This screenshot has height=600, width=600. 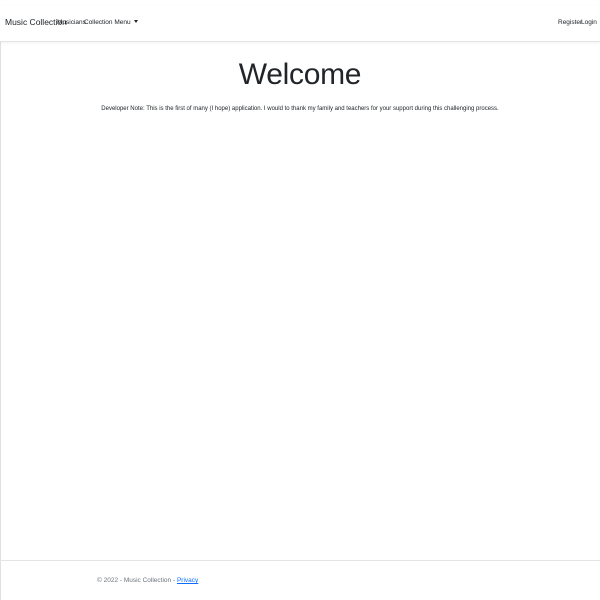 I want to click on nav-dropdown-label: Collection Menu, so click(x=107, y=22).